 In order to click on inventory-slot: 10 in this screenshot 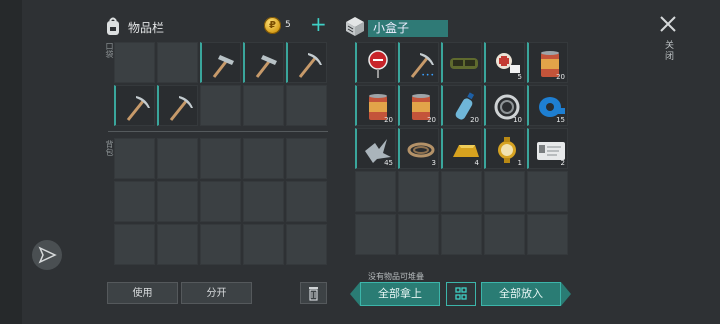, I will do `click(504, 105)`.